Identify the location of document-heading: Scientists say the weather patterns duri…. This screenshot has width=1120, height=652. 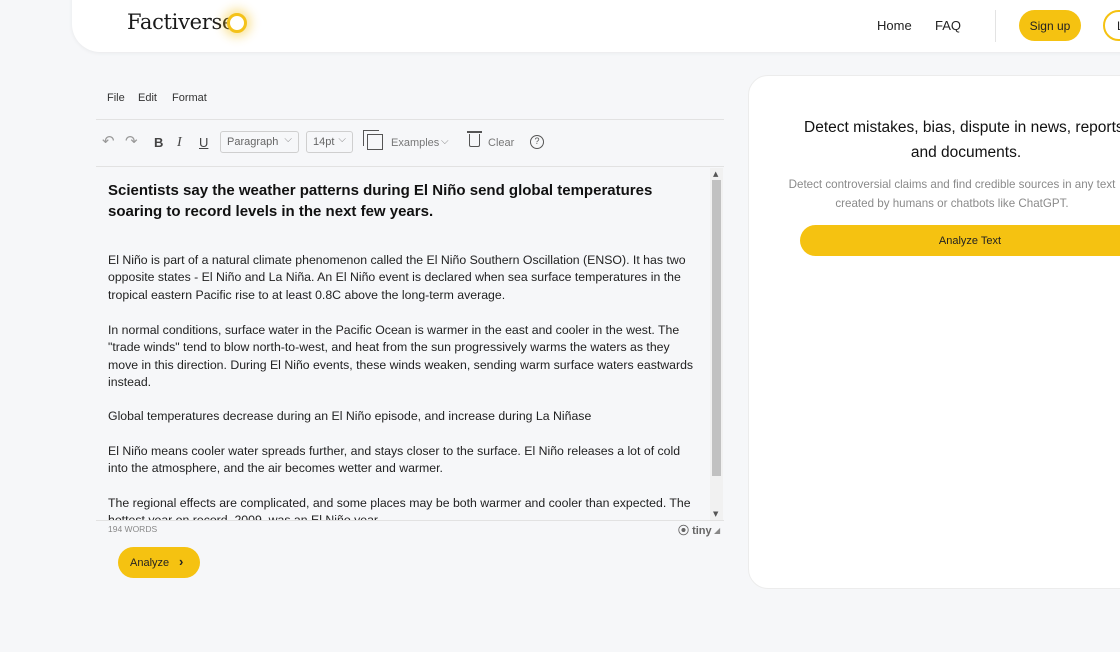
(380, 201).